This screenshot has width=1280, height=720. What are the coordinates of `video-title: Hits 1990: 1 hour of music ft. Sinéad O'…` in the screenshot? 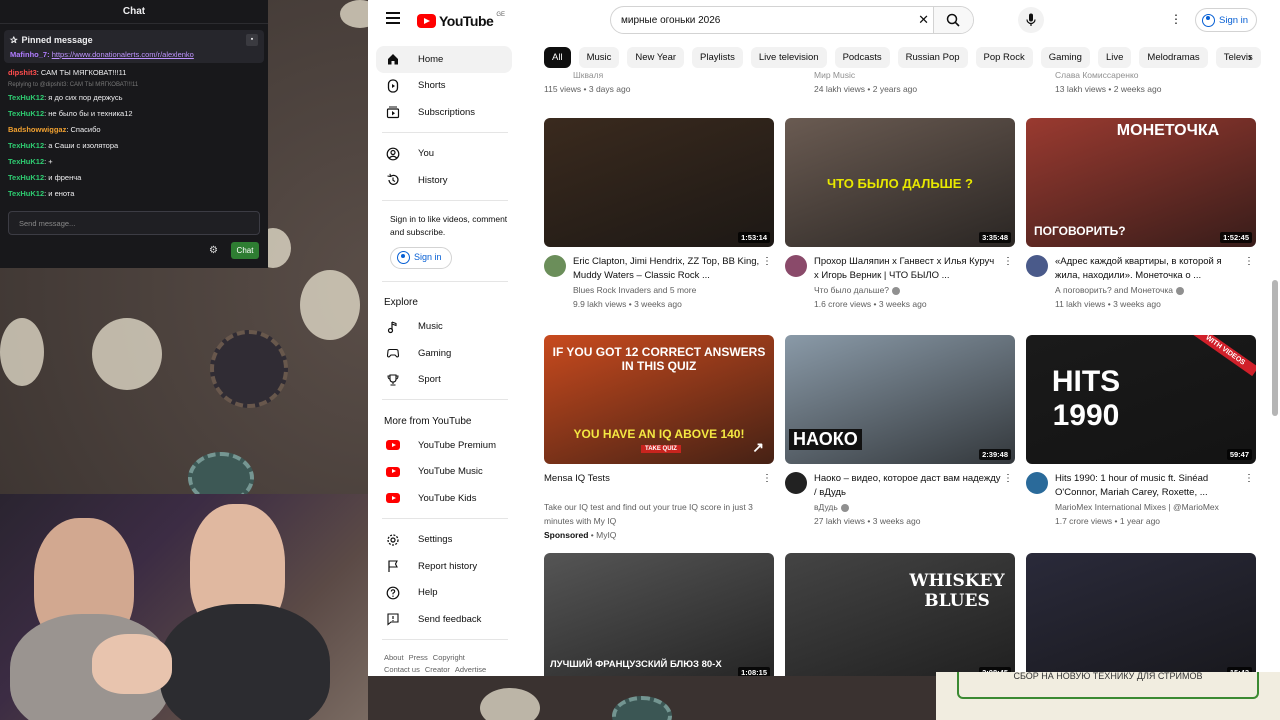 It's located at (1155, 486).